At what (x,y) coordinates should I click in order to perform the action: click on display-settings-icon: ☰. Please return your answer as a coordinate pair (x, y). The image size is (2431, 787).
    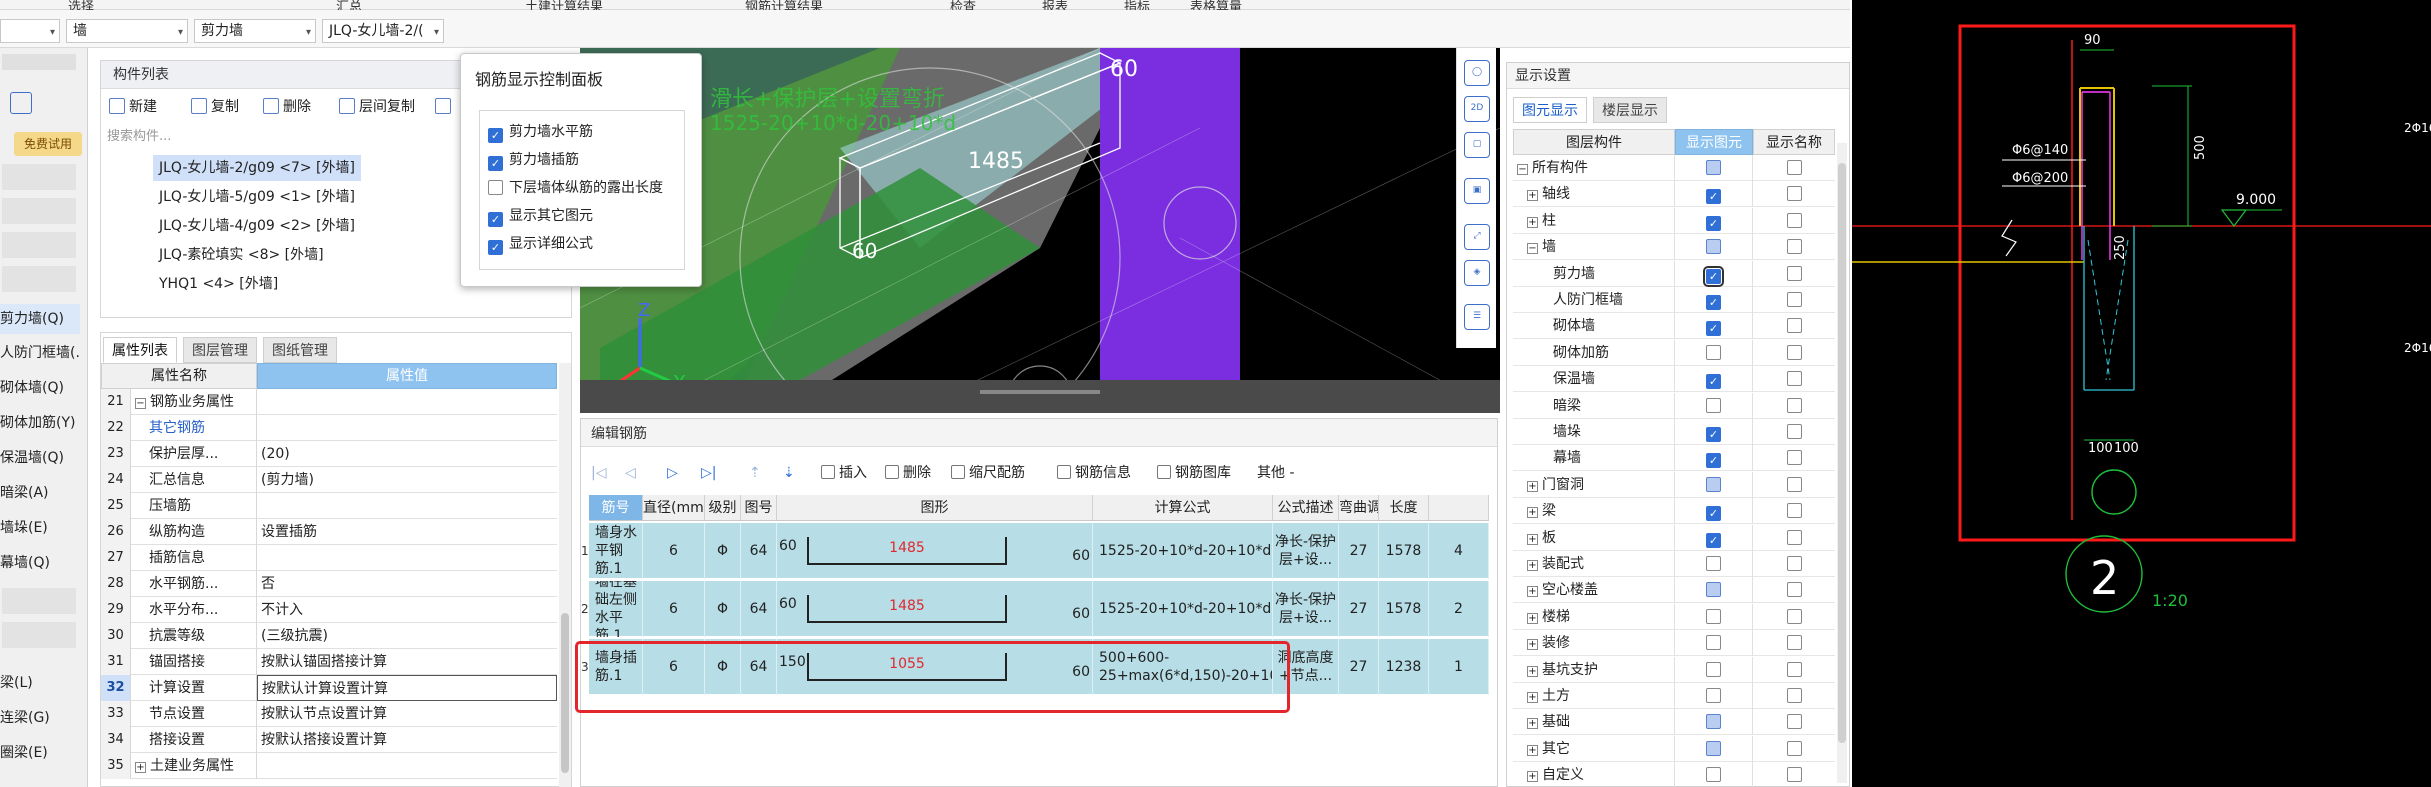
    Looking at the image, I should click on (1477, 317).